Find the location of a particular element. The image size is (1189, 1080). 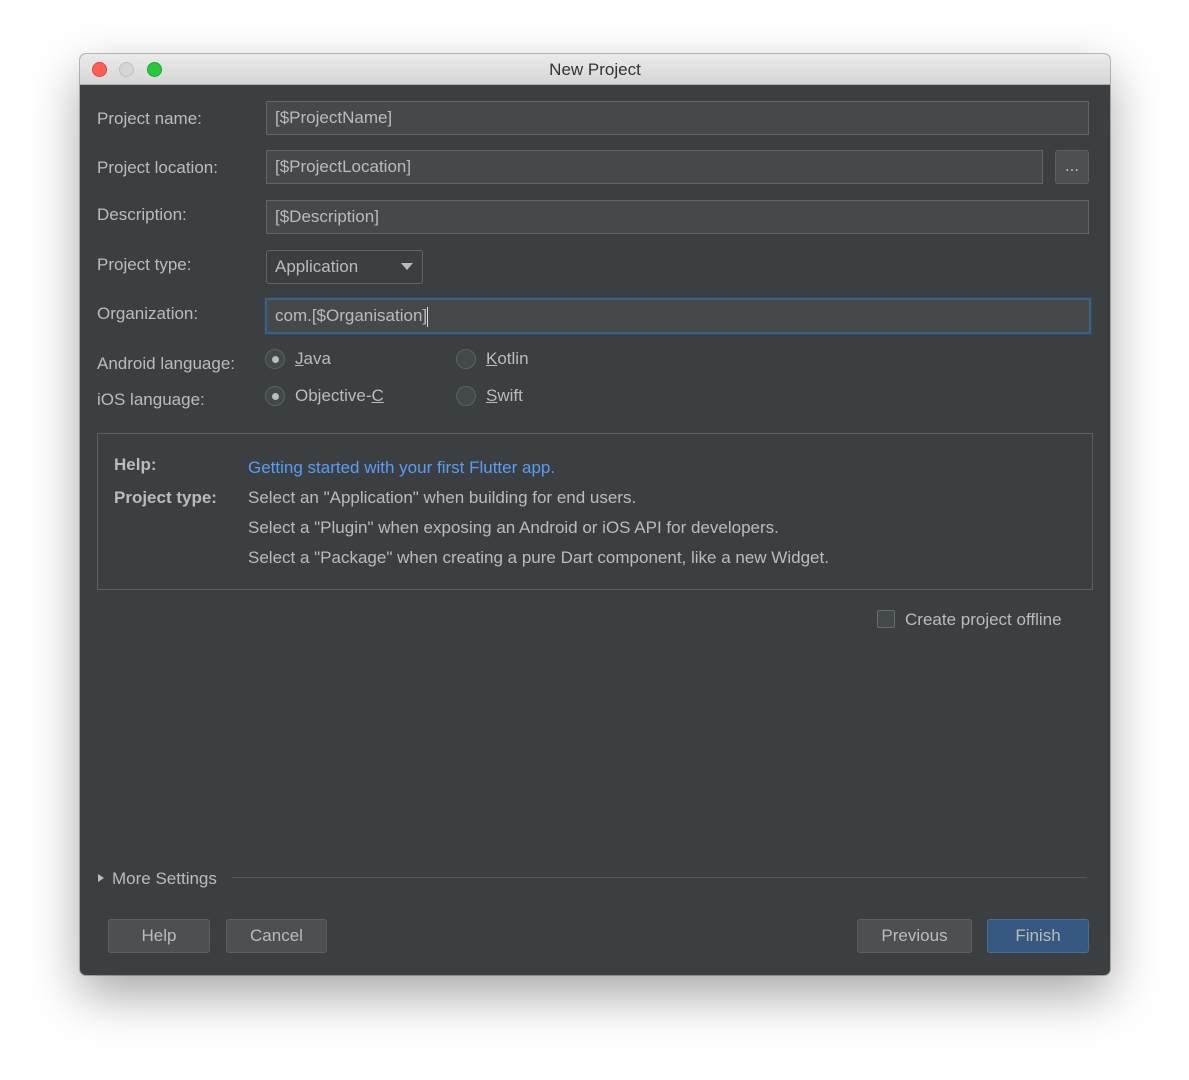

chevron-down-icon is located at coordinates (407, 266).